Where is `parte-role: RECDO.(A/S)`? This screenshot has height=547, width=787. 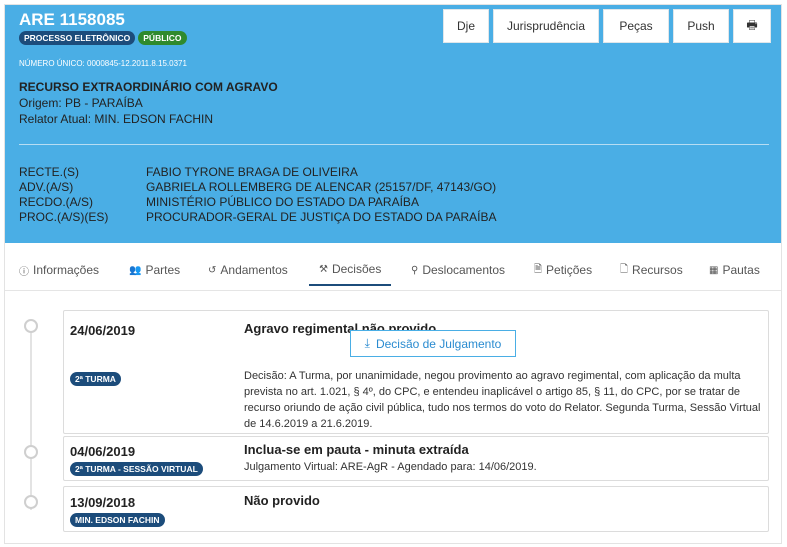 parte-role: RECDO.(A/S) is located at coordinates (56, 202).